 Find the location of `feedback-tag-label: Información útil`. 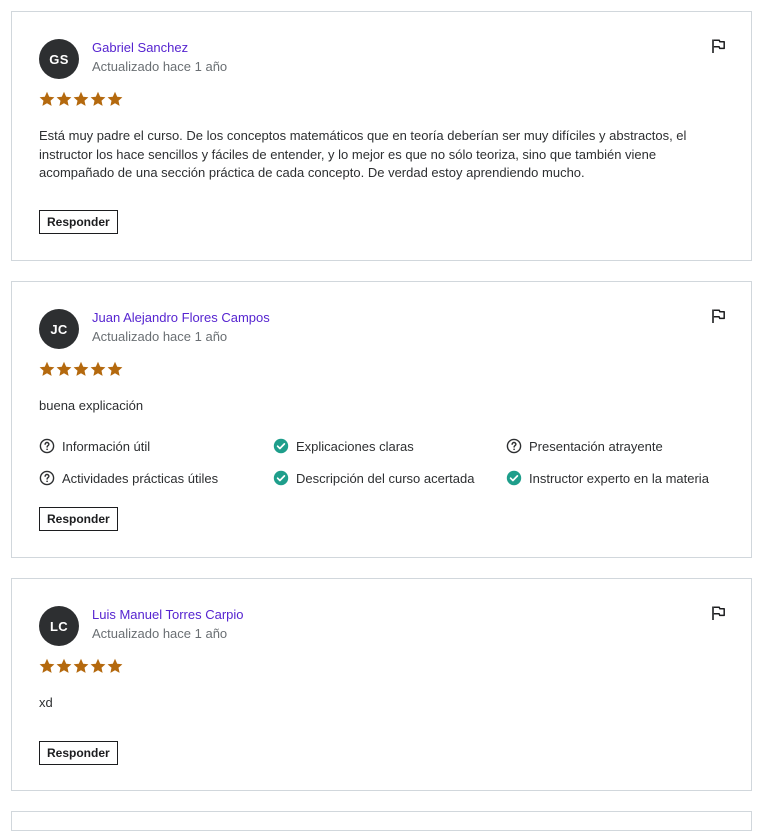

feedback-tag-label: Información útil is located at coordinates (106, 446).